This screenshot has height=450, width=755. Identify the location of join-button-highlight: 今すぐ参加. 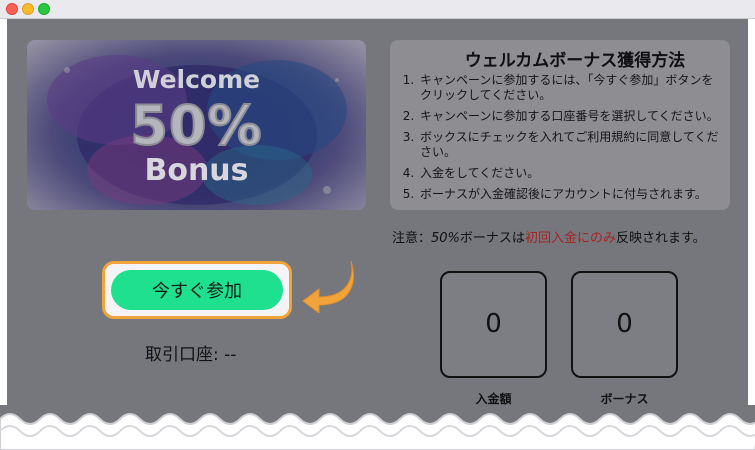
(197, 290).